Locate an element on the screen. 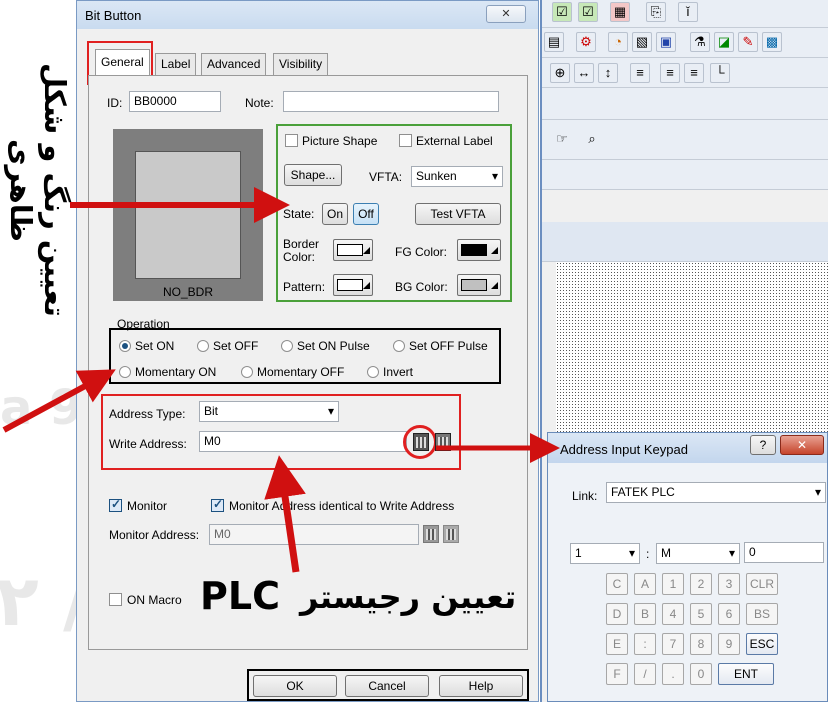 This screenshot has height=702, width=828. monitor-checkbox is located at coordinates (115, 504).